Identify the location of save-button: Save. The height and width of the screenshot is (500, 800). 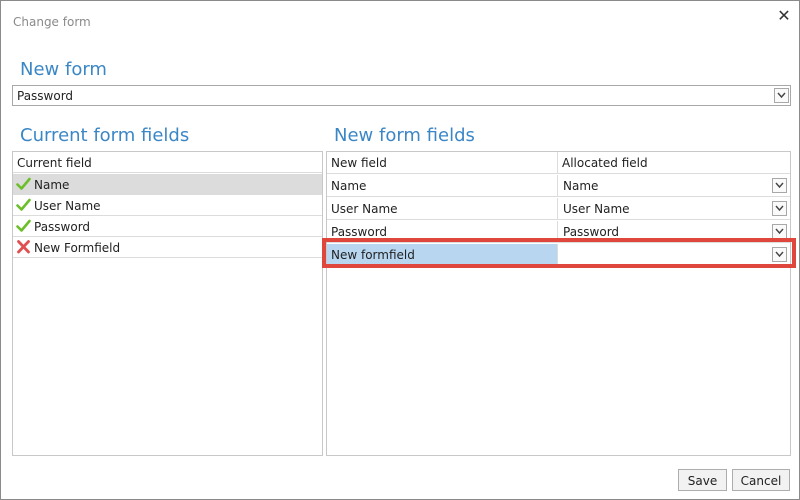
(702, 480).